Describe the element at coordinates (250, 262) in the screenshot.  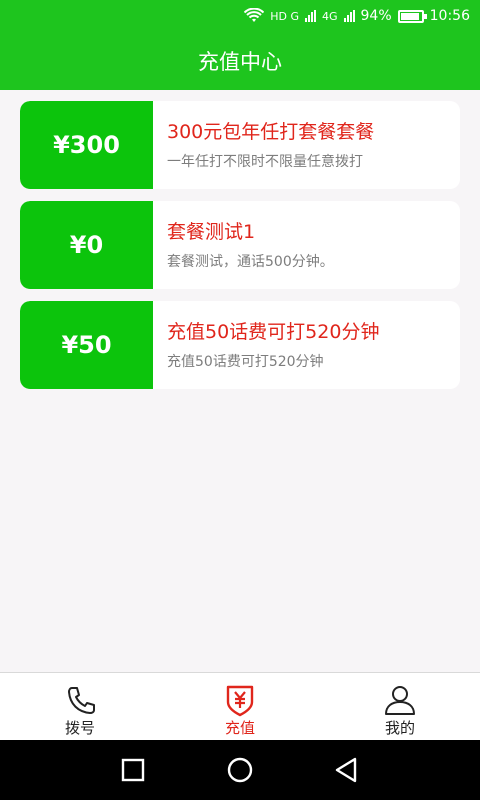
I see `package-description: 套餐测试，通话500分钟。` at that location.